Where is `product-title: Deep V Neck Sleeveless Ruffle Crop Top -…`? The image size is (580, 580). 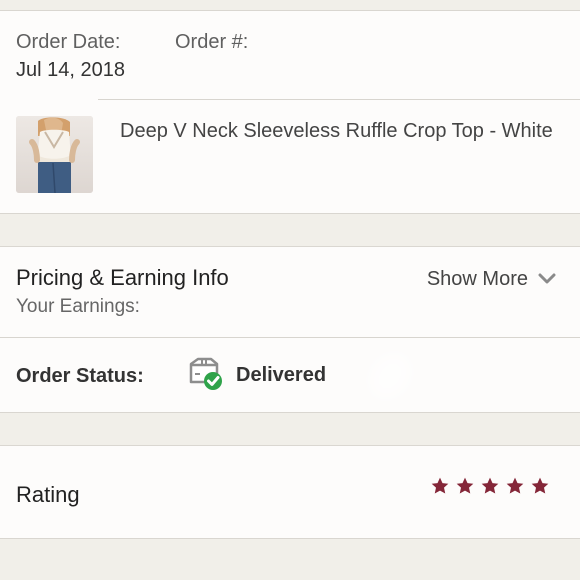
product-title: Deep V Neck Sleeveless Ruffle Crop Top -… is located at coordinates (340, 131).